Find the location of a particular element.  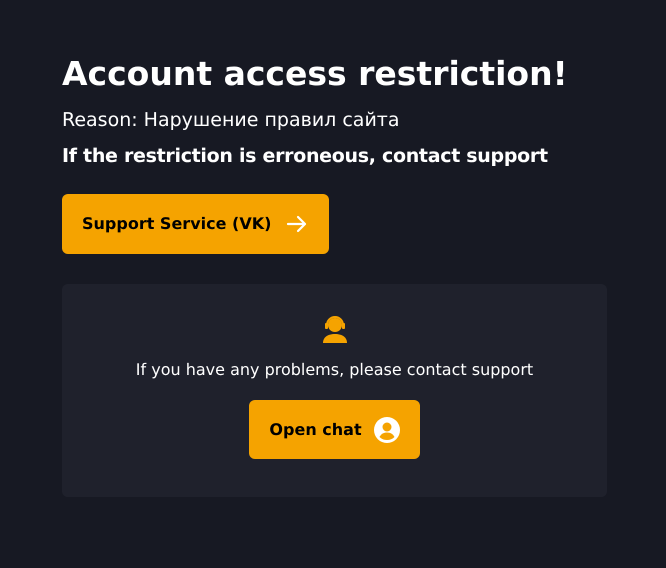

open-chat-button: Open chat is located at coordinates (334, 429).